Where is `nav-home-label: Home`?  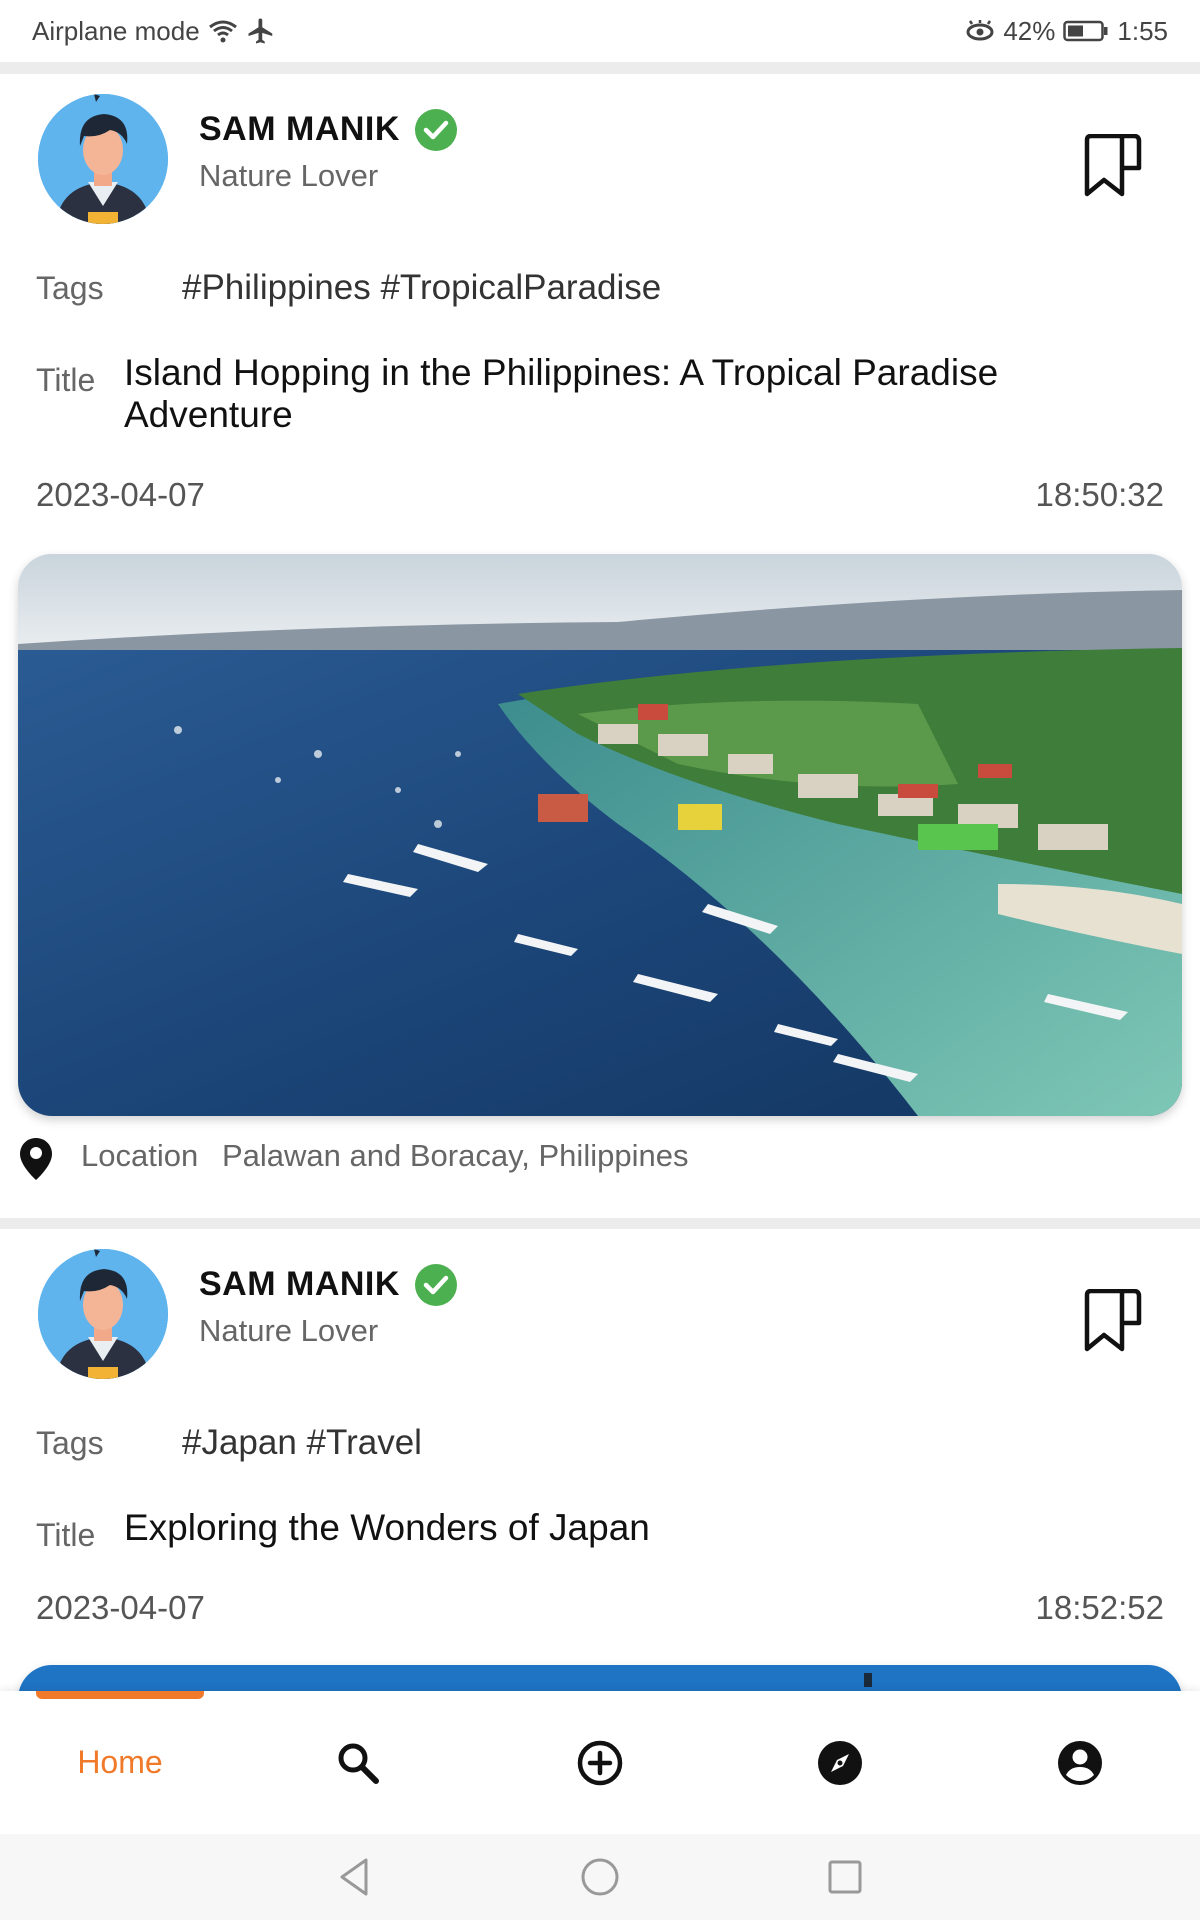 nav-home-label: Home is located at coordinates (120, 1762).